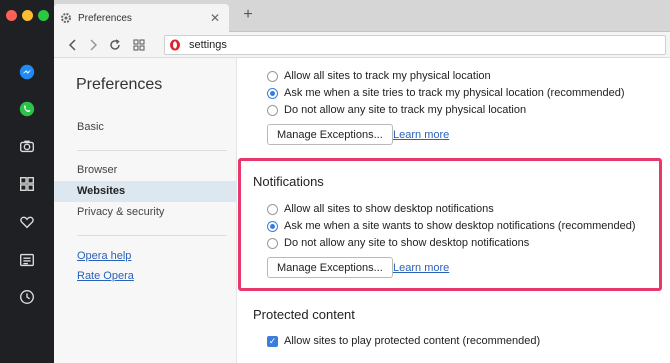  Describe the element at coordinates (105, 276) in the screenshot. I see `rate-opera-link: Rate Opera` at that location.